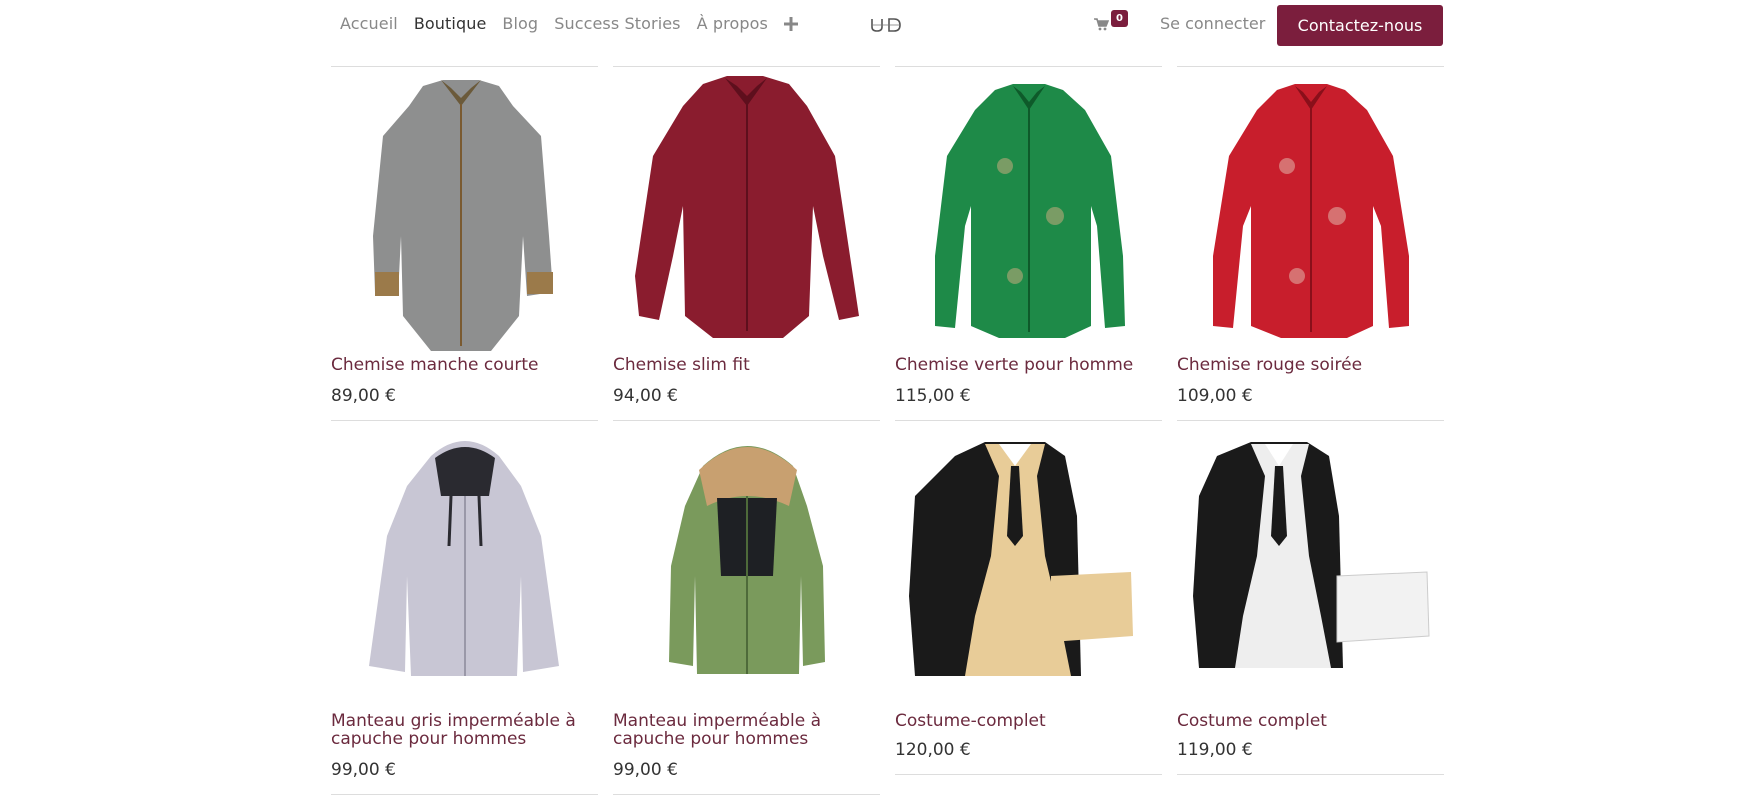 This screenshot has height=801, width=1741. I want to click on product-image-black-beige-suit, so click(1028, 568).